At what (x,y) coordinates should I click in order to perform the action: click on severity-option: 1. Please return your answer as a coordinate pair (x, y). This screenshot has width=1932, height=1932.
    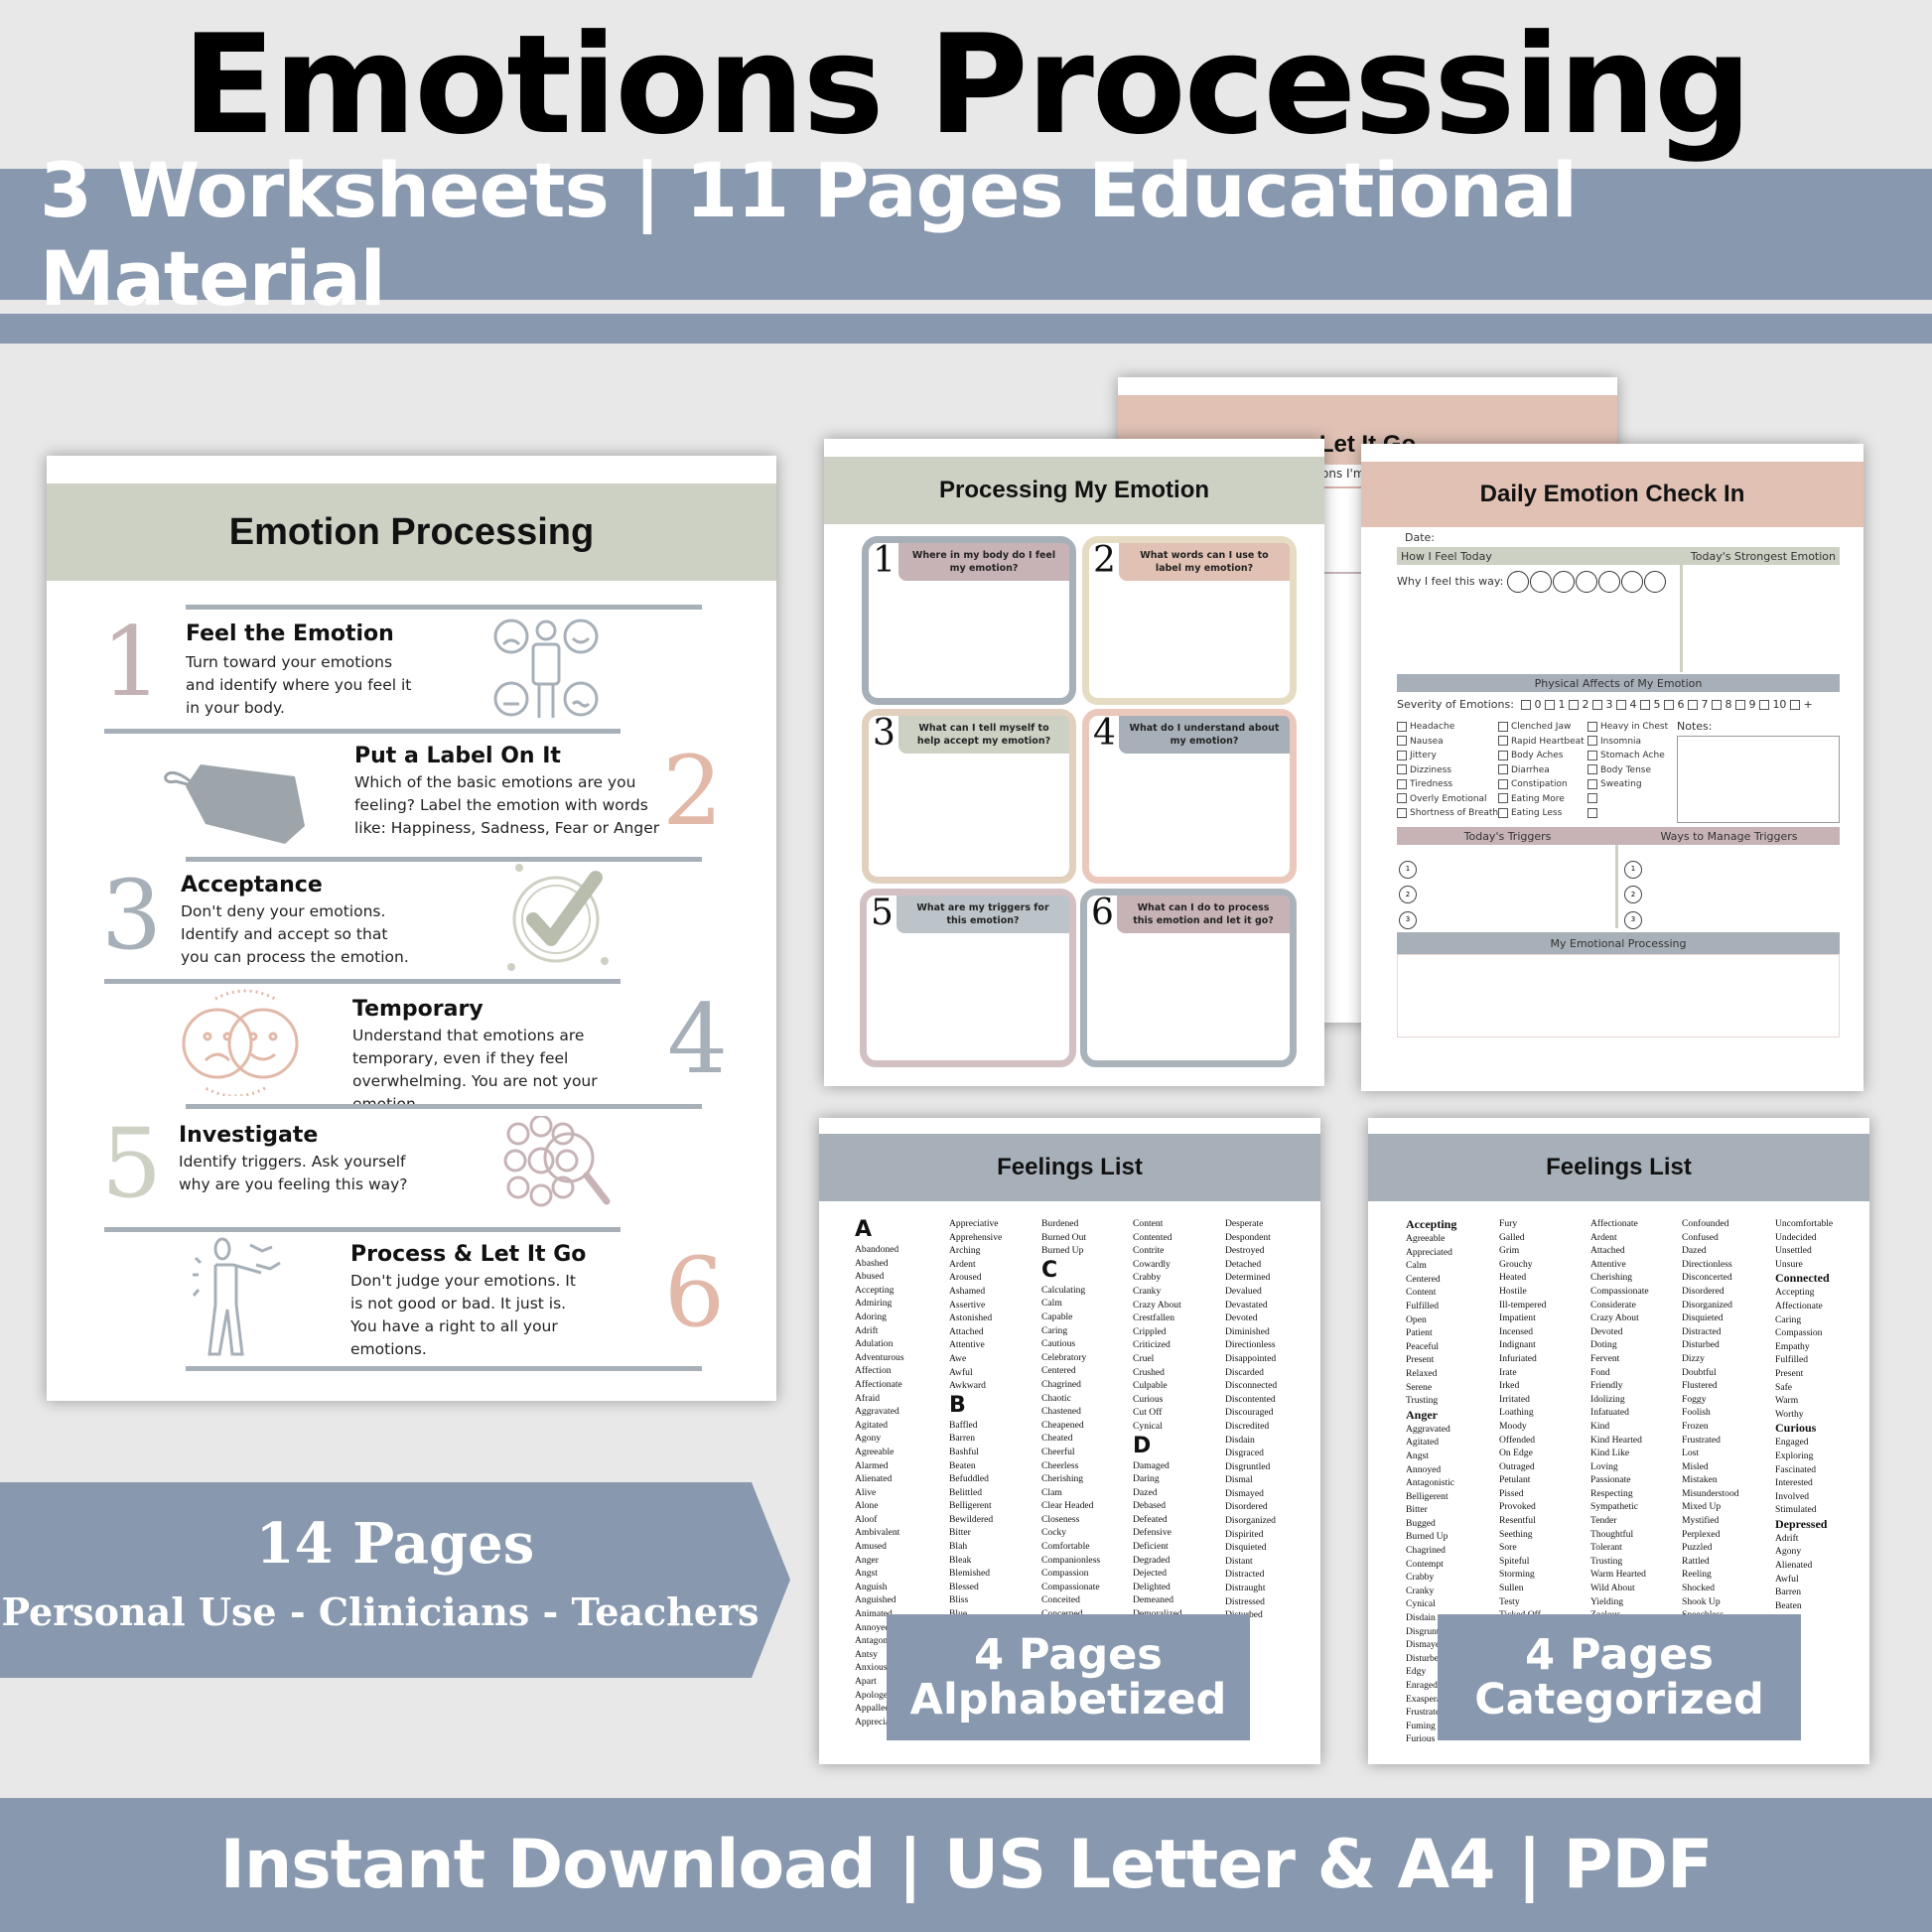
    Looking at the image, I should click on (1555, 704).